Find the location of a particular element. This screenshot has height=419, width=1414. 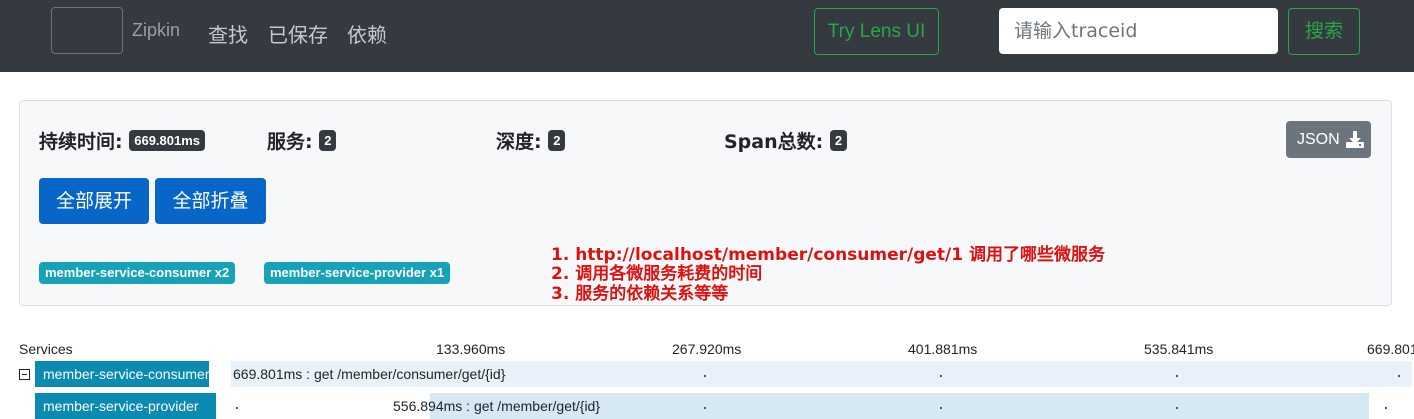

brand-name: Zipkin is located at coordinates (156, 30).